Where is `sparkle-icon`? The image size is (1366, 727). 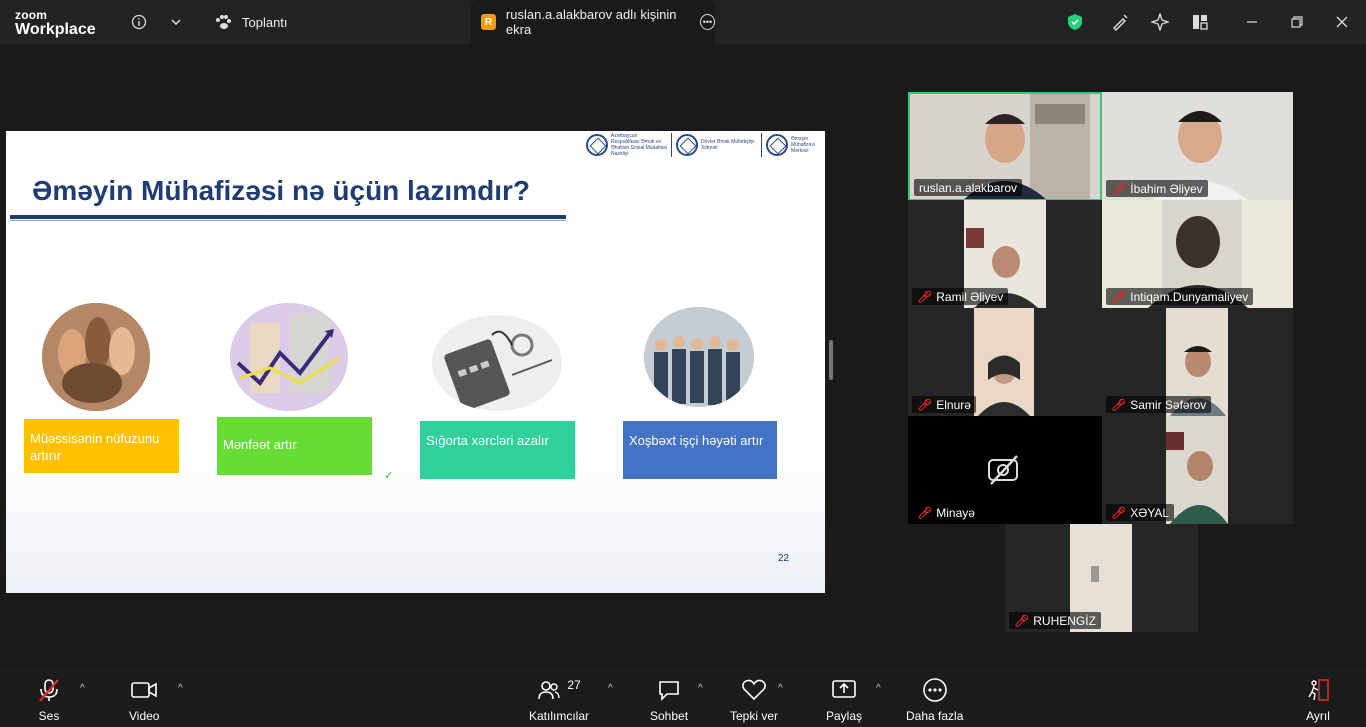 sparkle-icon is located at coordinates (1160, 22).